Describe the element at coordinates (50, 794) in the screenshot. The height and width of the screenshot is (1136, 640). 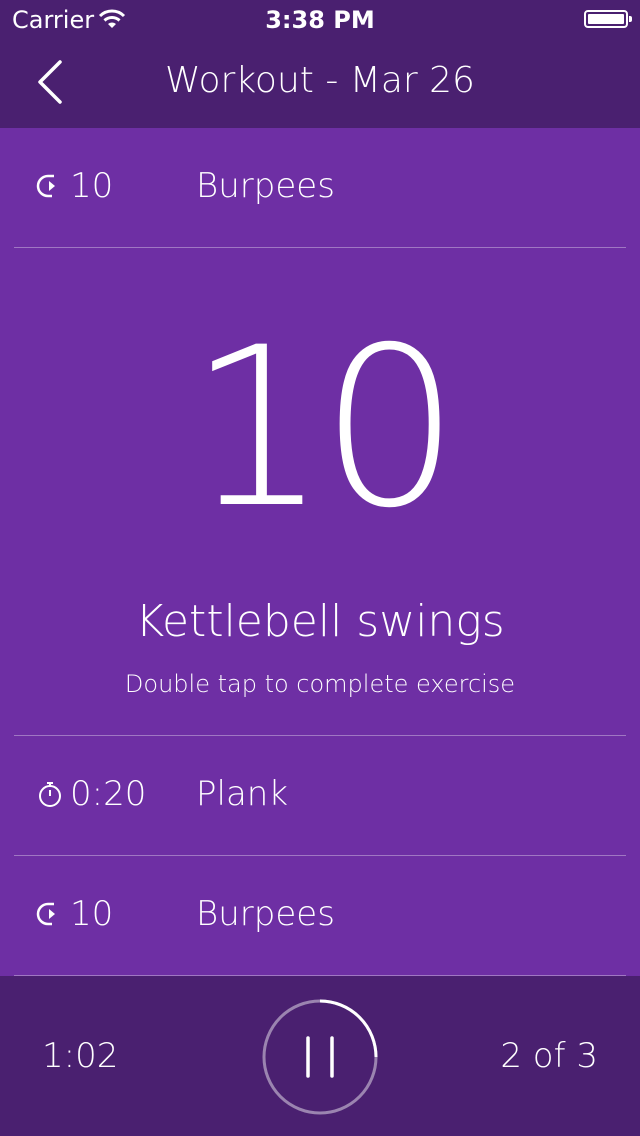
I see `stopwatch-icon` at that location.